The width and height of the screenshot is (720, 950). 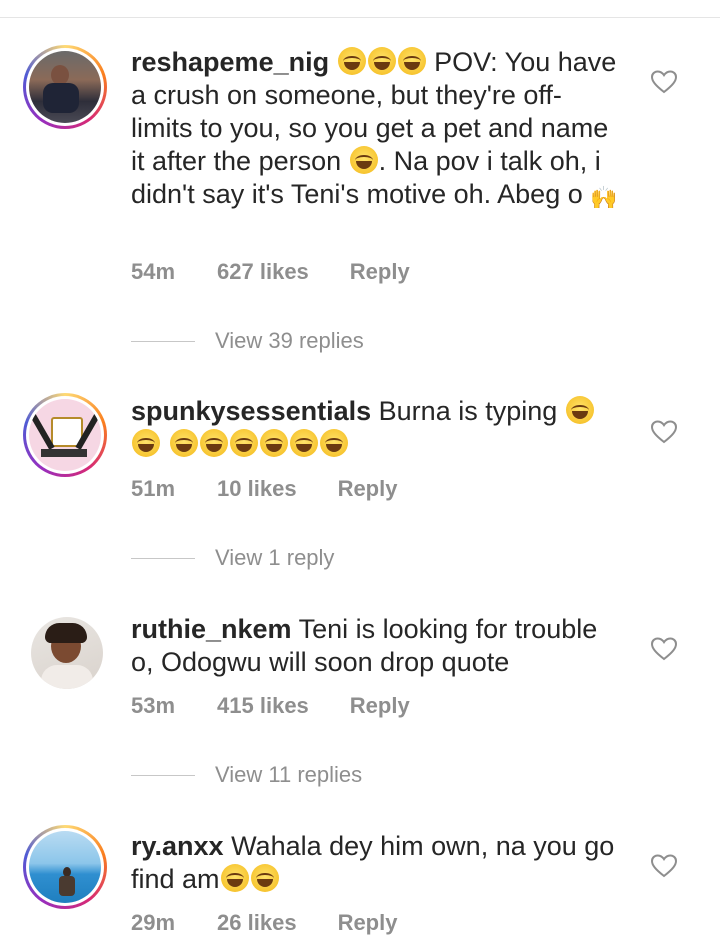 I want to click on comment-body: Burna is typing, so click(x=468, y=411).